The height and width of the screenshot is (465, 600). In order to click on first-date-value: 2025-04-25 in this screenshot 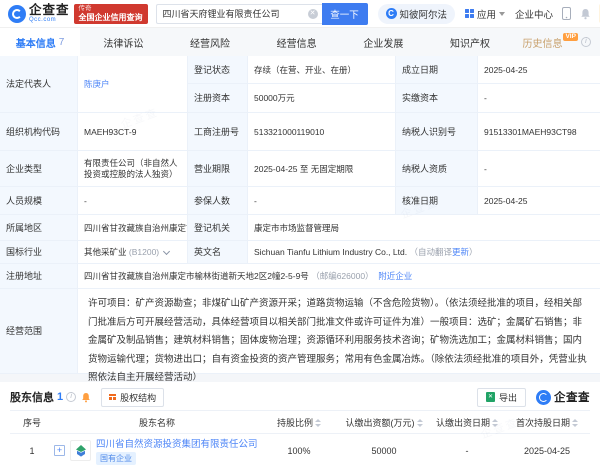, I will do `click(547, 450)`.